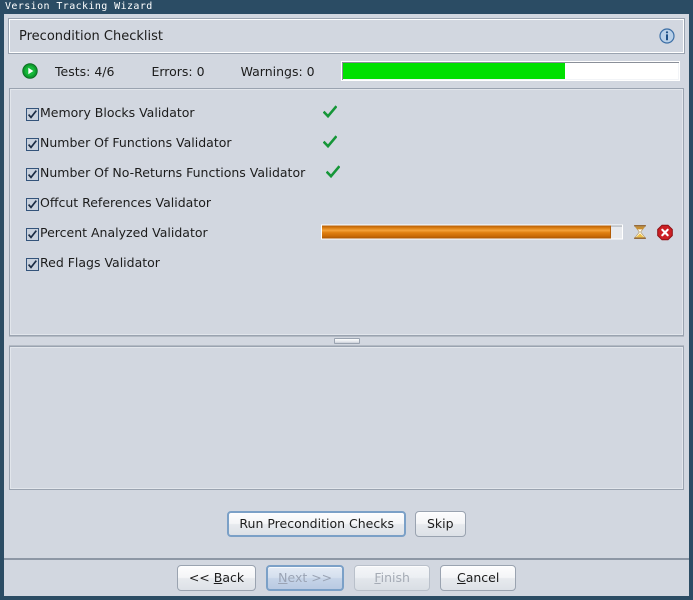  Describe the element at coordinates (91, 36) in the screenshot. I see `page-title: Precondition Checklist` at that location.